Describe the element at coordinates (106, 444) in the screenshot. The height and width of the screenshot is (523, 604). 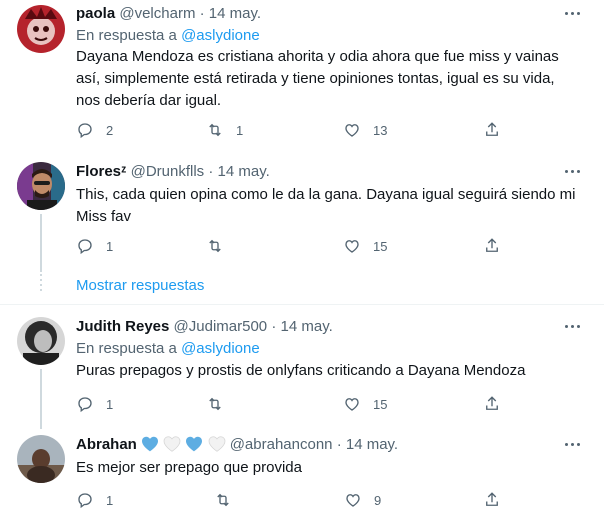
I see `display-name: Abrahan` at that location.